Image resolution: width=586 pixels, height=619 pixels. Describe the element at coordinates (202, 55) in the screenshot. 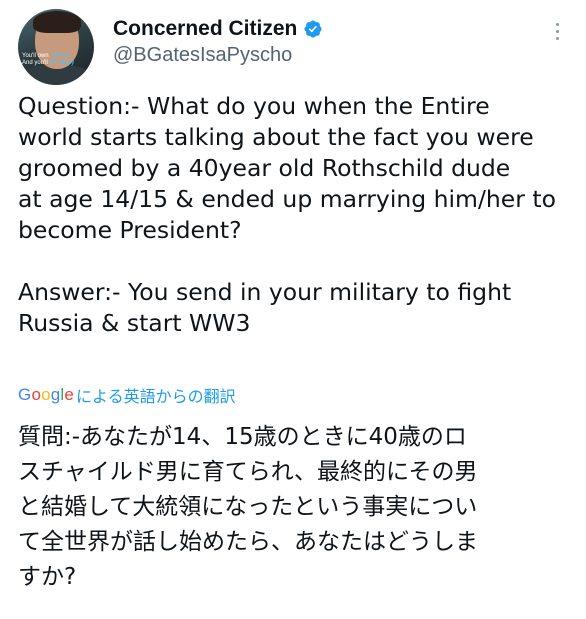

I see `author-handle: @BGatesIsaPyscho` at that location.